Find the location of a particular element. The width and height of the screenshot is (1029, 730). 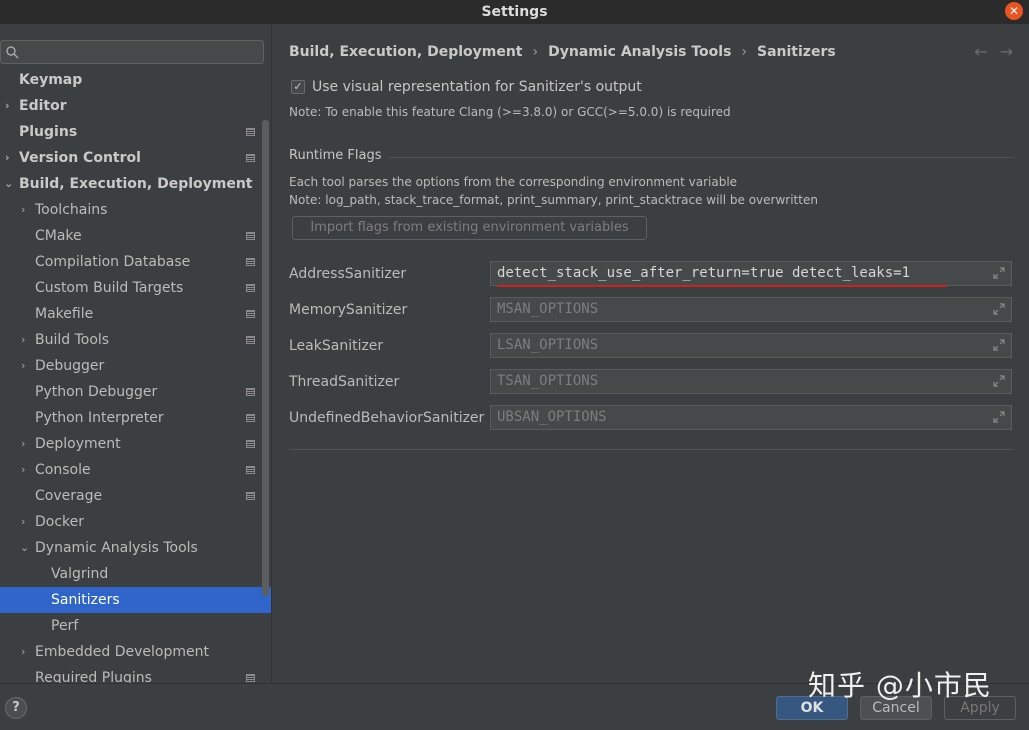

window-title: Settings is located at coordinates (514, 12).